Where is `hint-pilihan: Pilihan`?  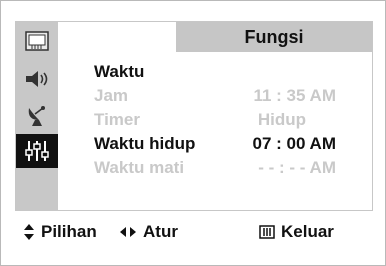
hint-pilihan: Pilihan is located at coordinates (60, 232).